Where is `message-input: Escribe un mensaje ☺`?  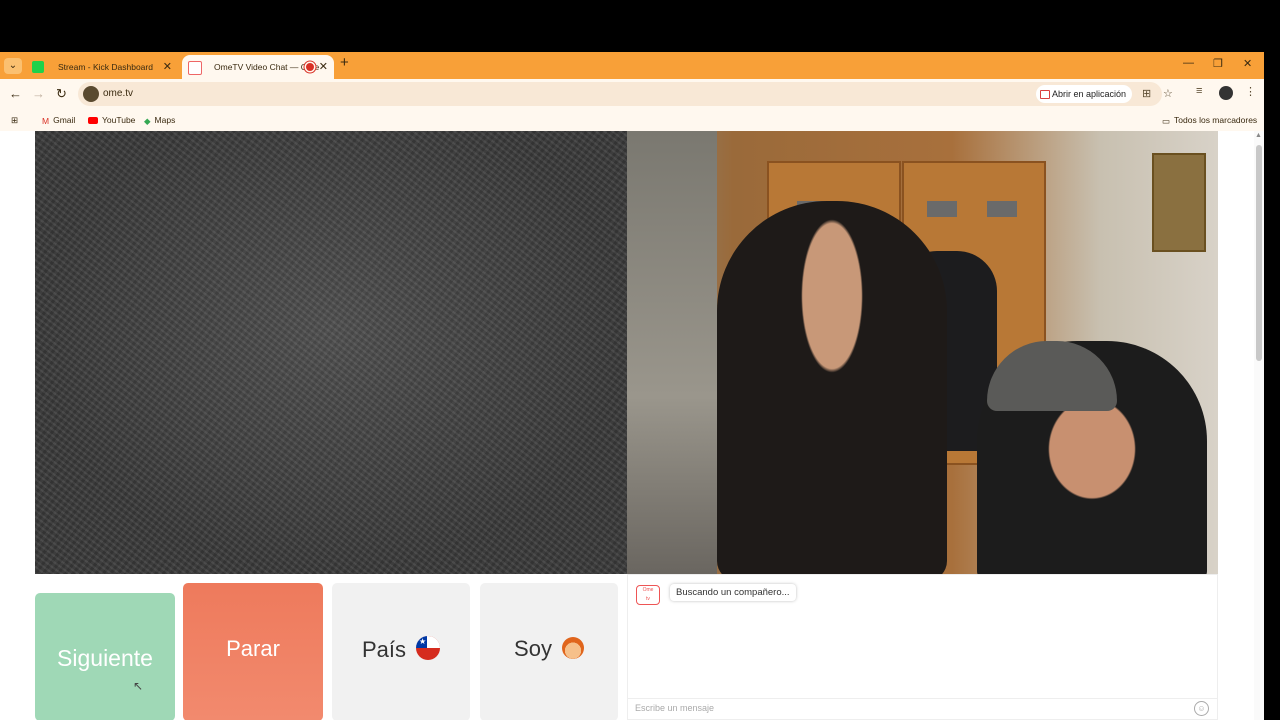 message-input: Escribe un mensaje ☺ is located at coordinates (922, 708).